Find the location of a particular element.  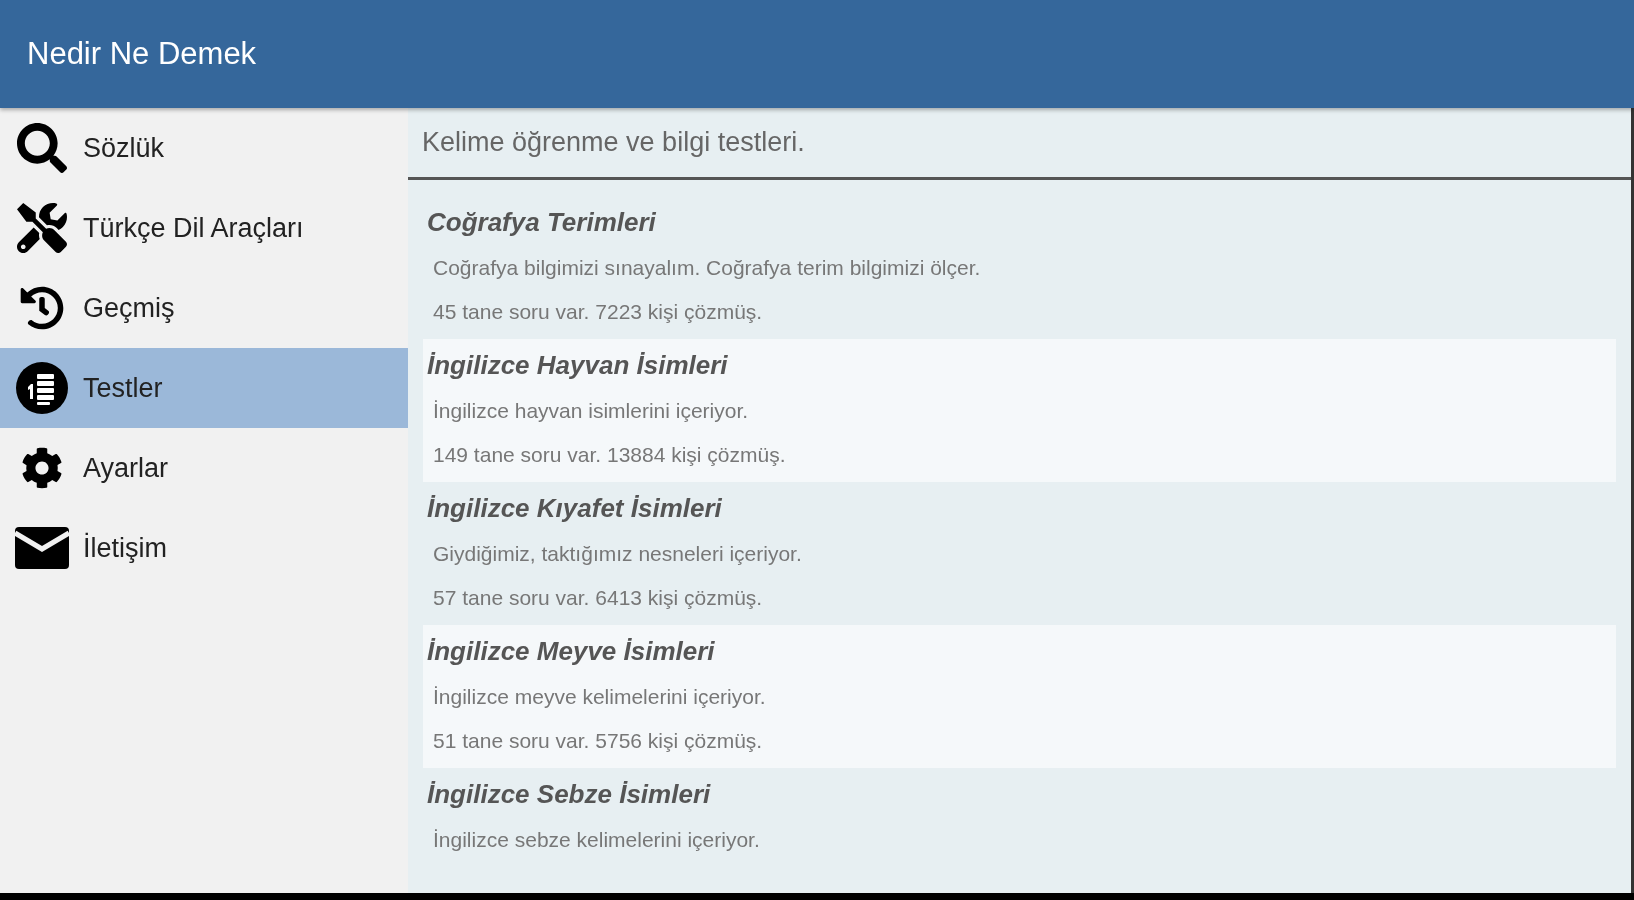

test-description: Giydiğimiz, taktığımız nesneleri içeriyor. is located at coordinates (617, 554).